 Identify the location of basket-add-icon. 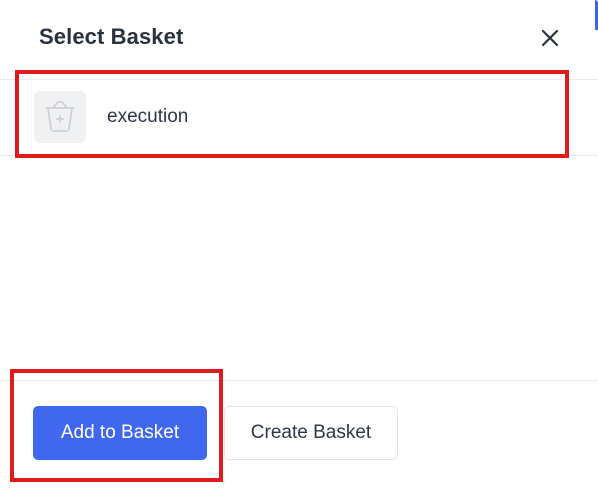
(60, 116).